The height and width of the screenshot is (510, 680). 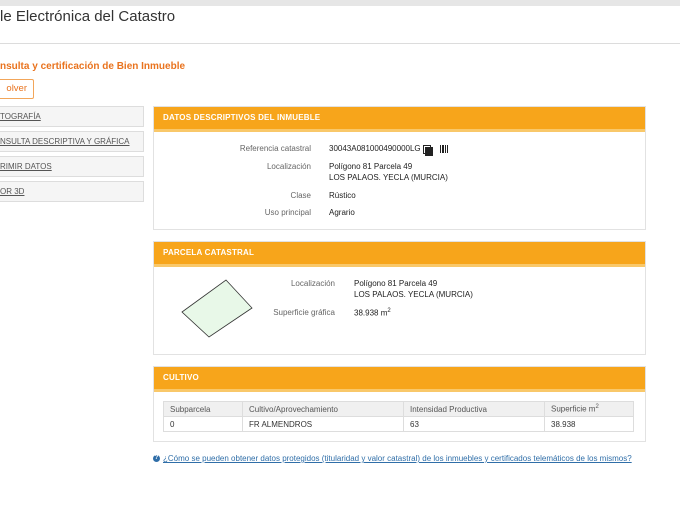 What do you see at coordinates (428, 150) in the screenshot?
I see `copy-icon` at bounding box center [428, 150].